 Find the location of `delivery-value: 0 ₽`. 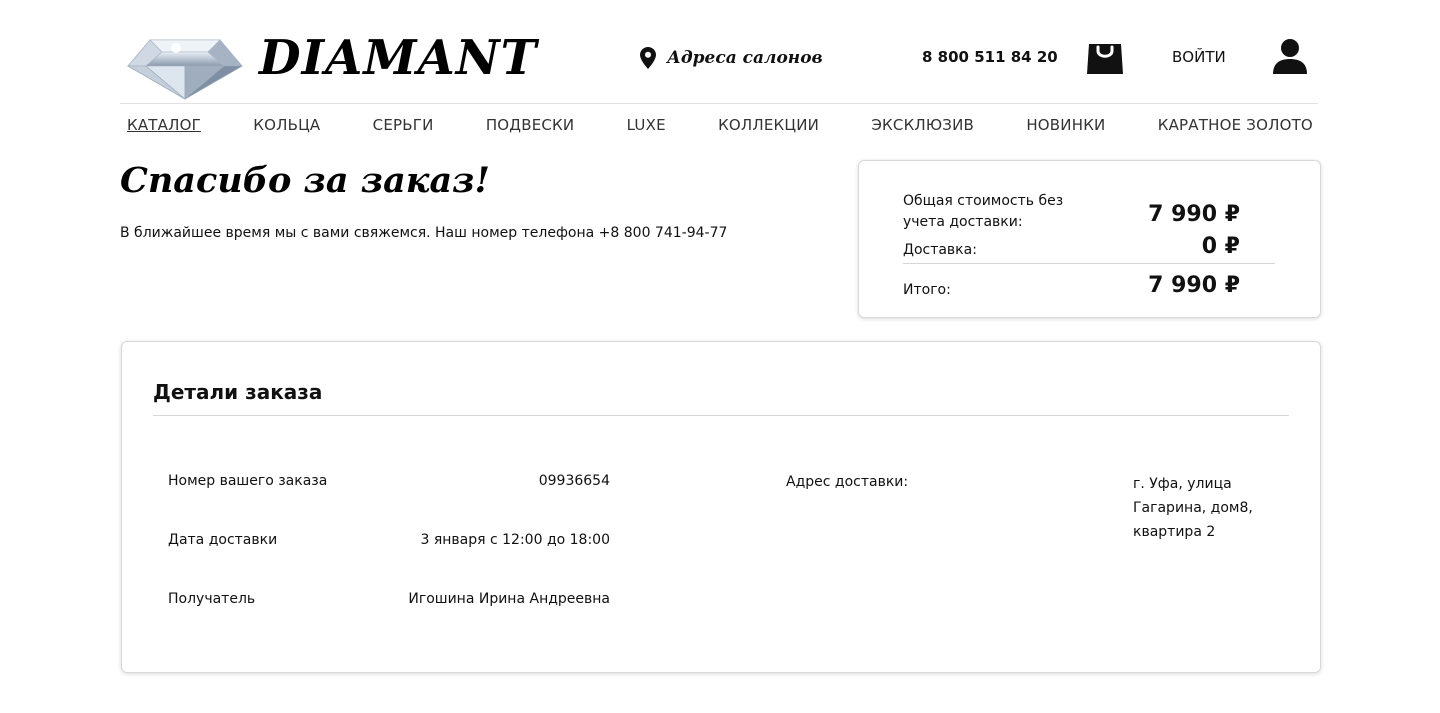

delivery-value: 0 ₽ is located at coordinates (1220, 246).